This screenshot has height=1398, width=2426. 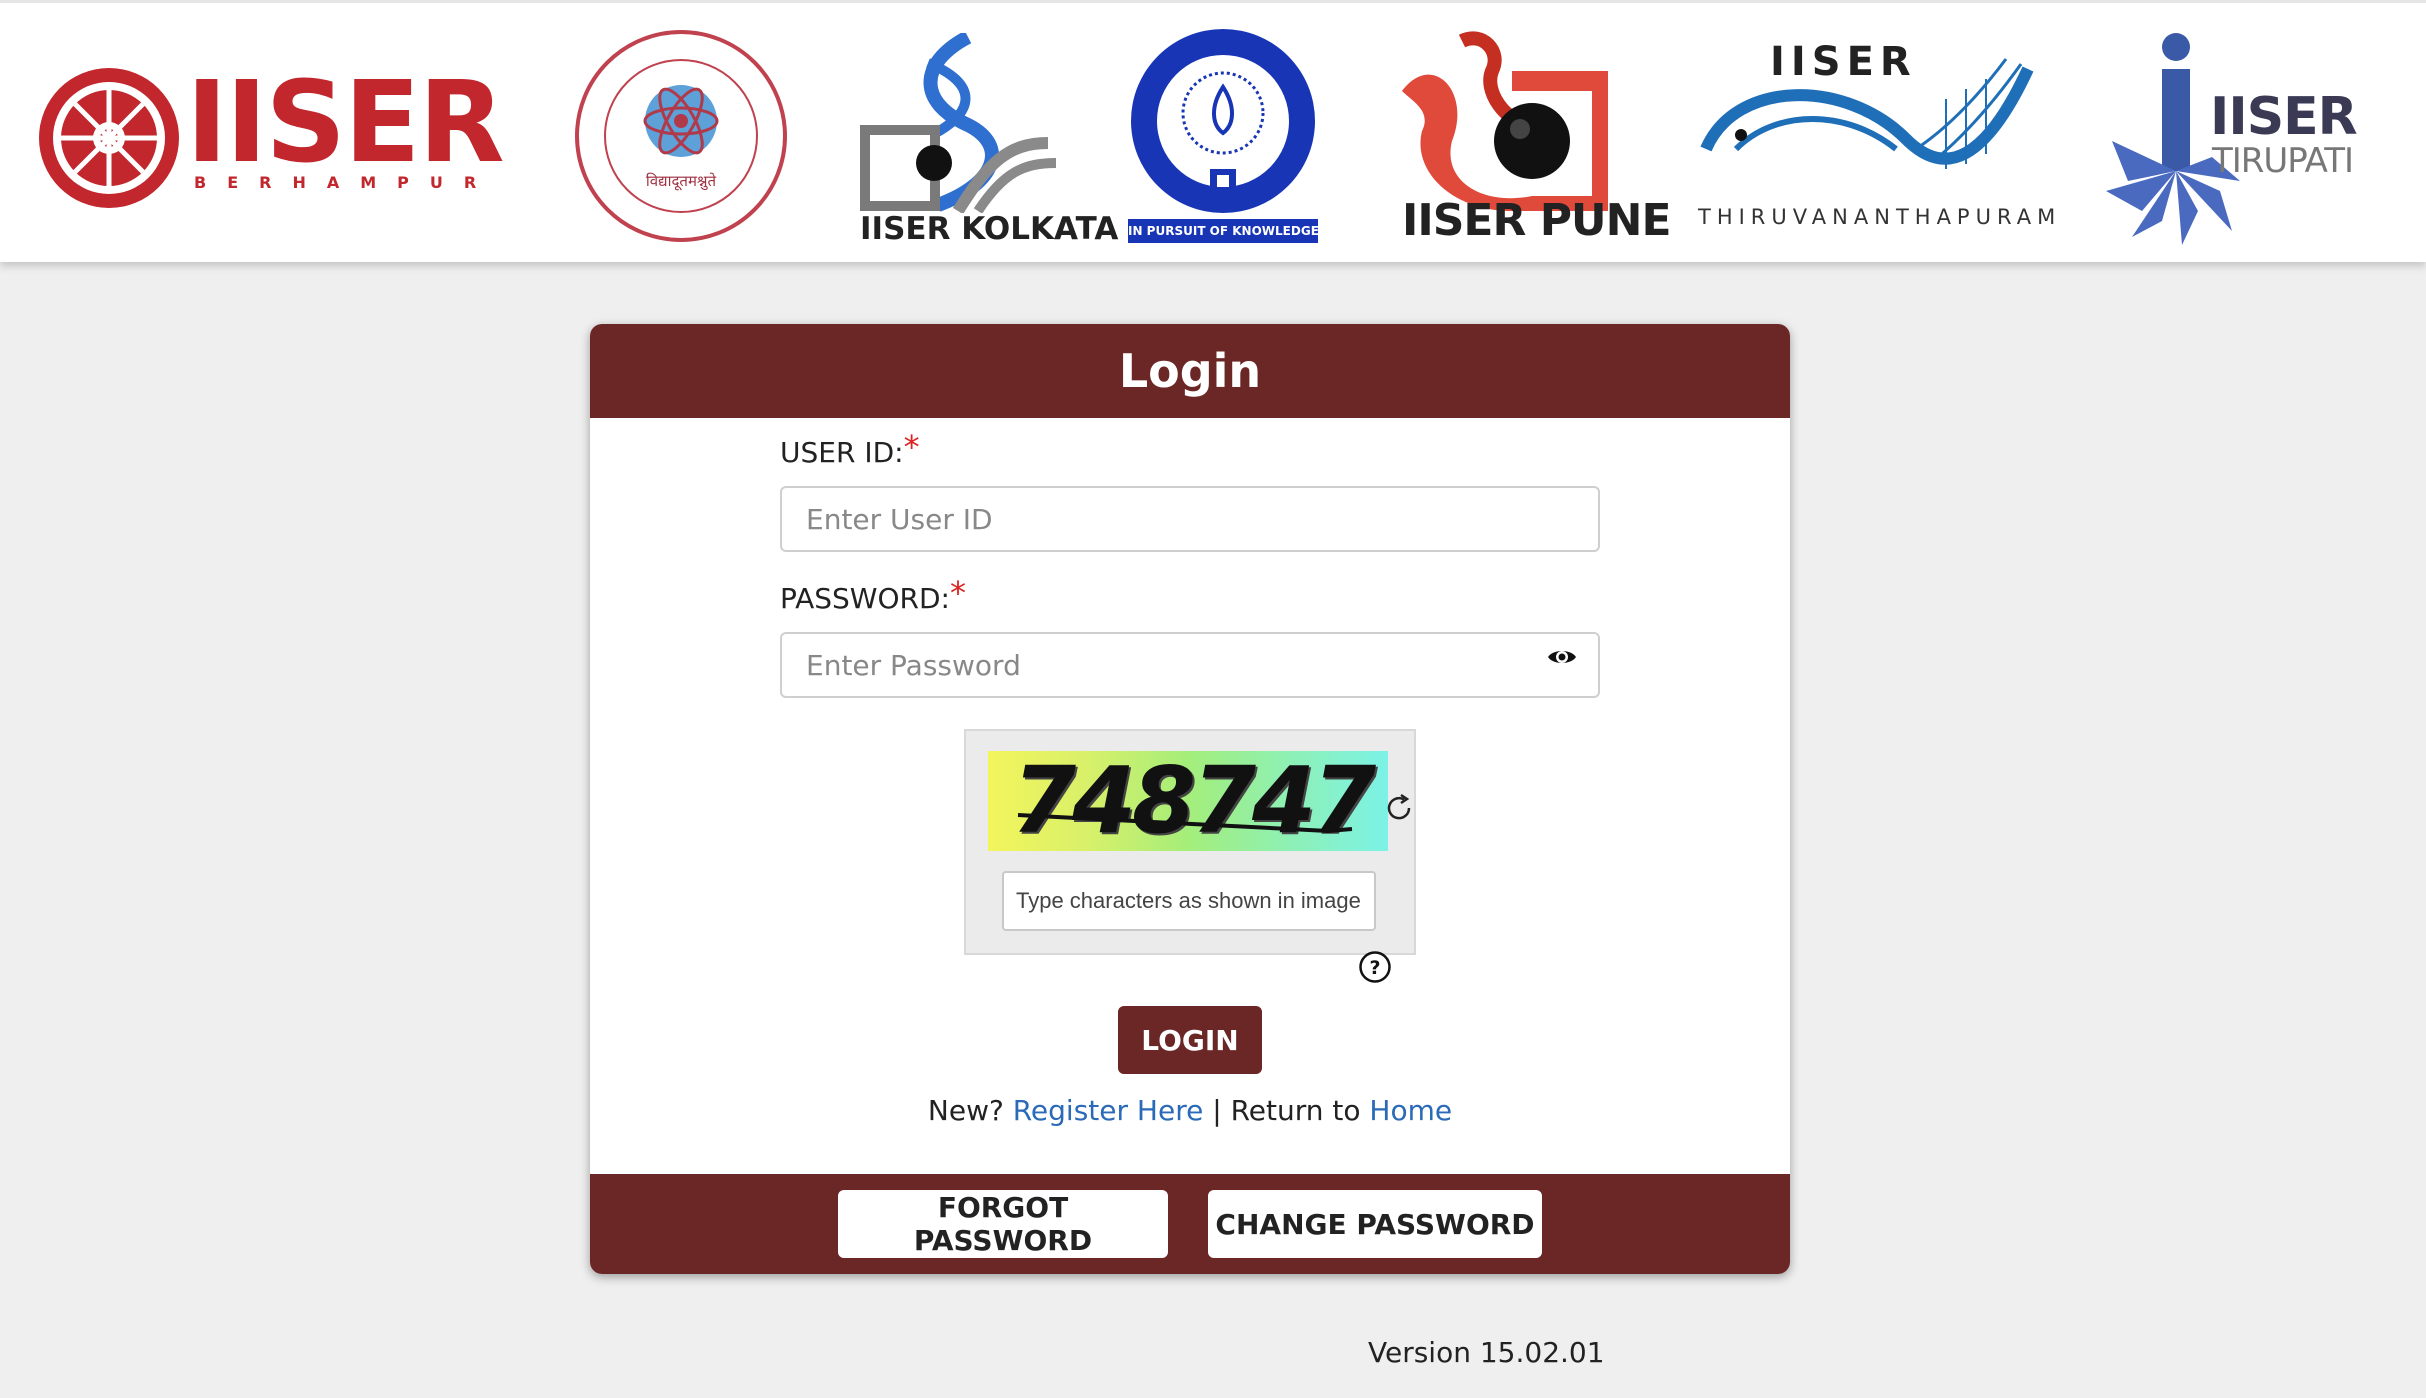 What do you see at coordinates (1190, 1040) in the screenshot?
I see `login-button: LOGIN` at bounding box center [1190, 1040].